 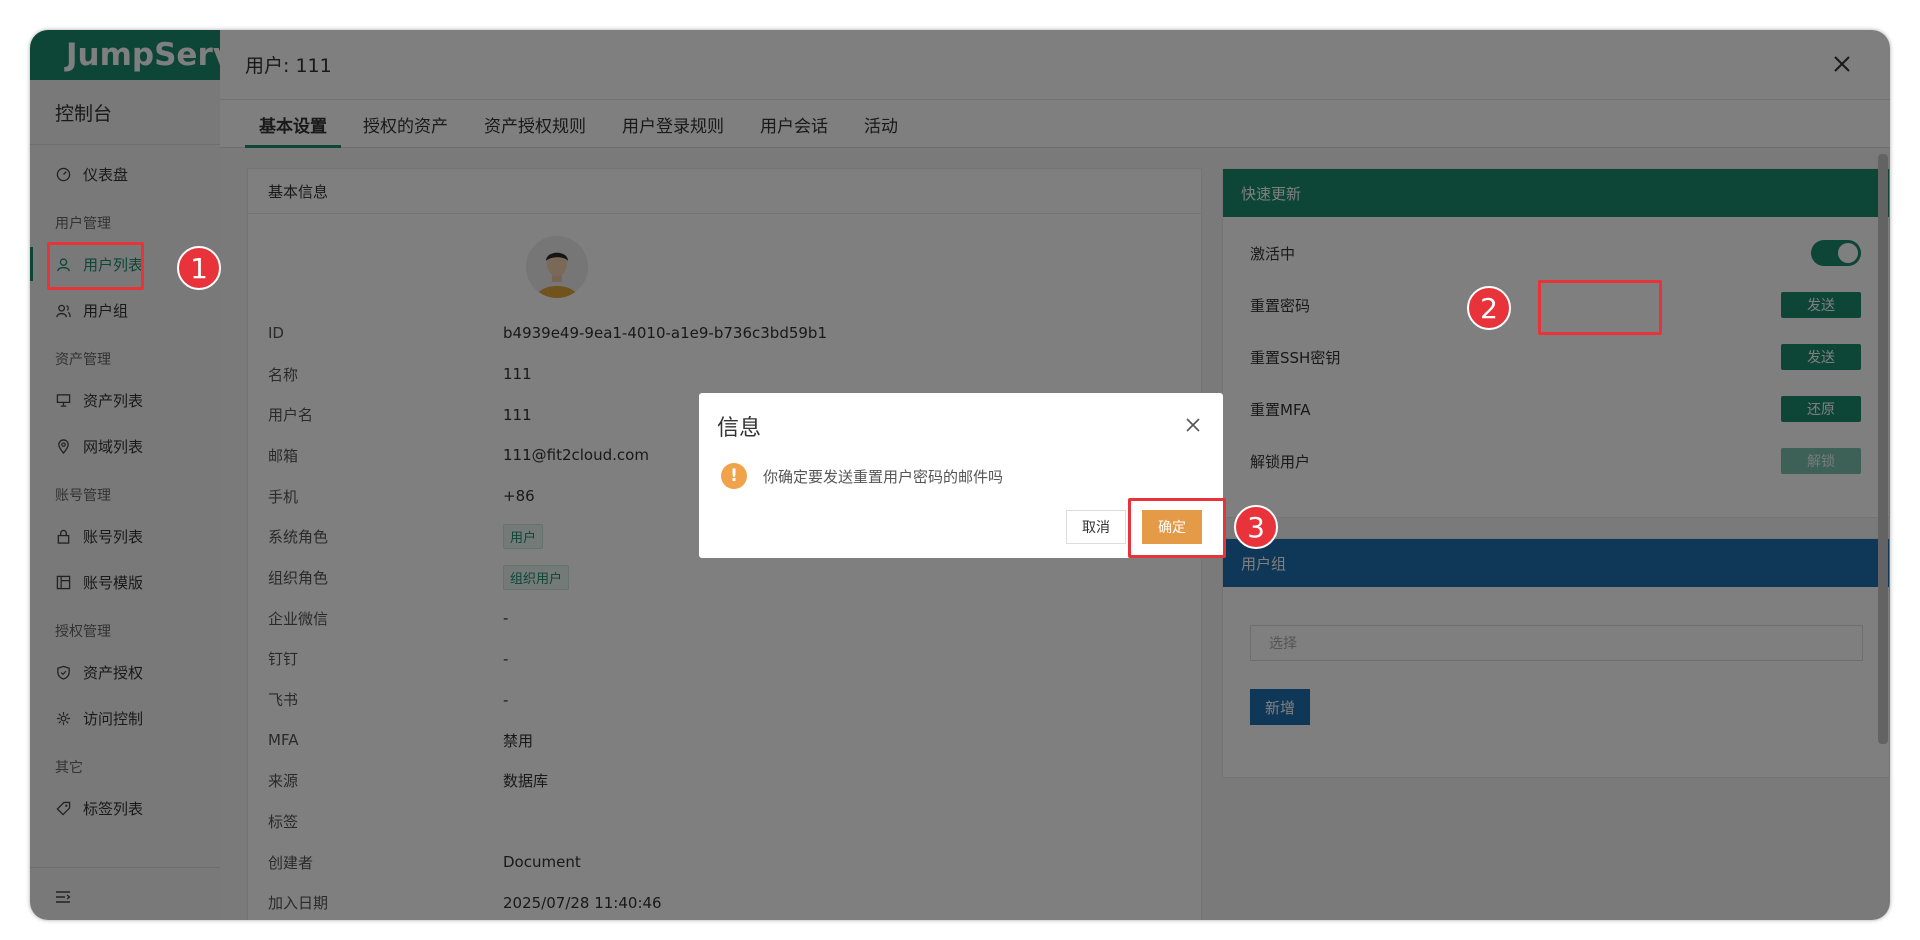 What do you see at coordinates (1193, 425) in the screenshot?
I see `dialog-close-icon` at bounding box center [1193, 425].